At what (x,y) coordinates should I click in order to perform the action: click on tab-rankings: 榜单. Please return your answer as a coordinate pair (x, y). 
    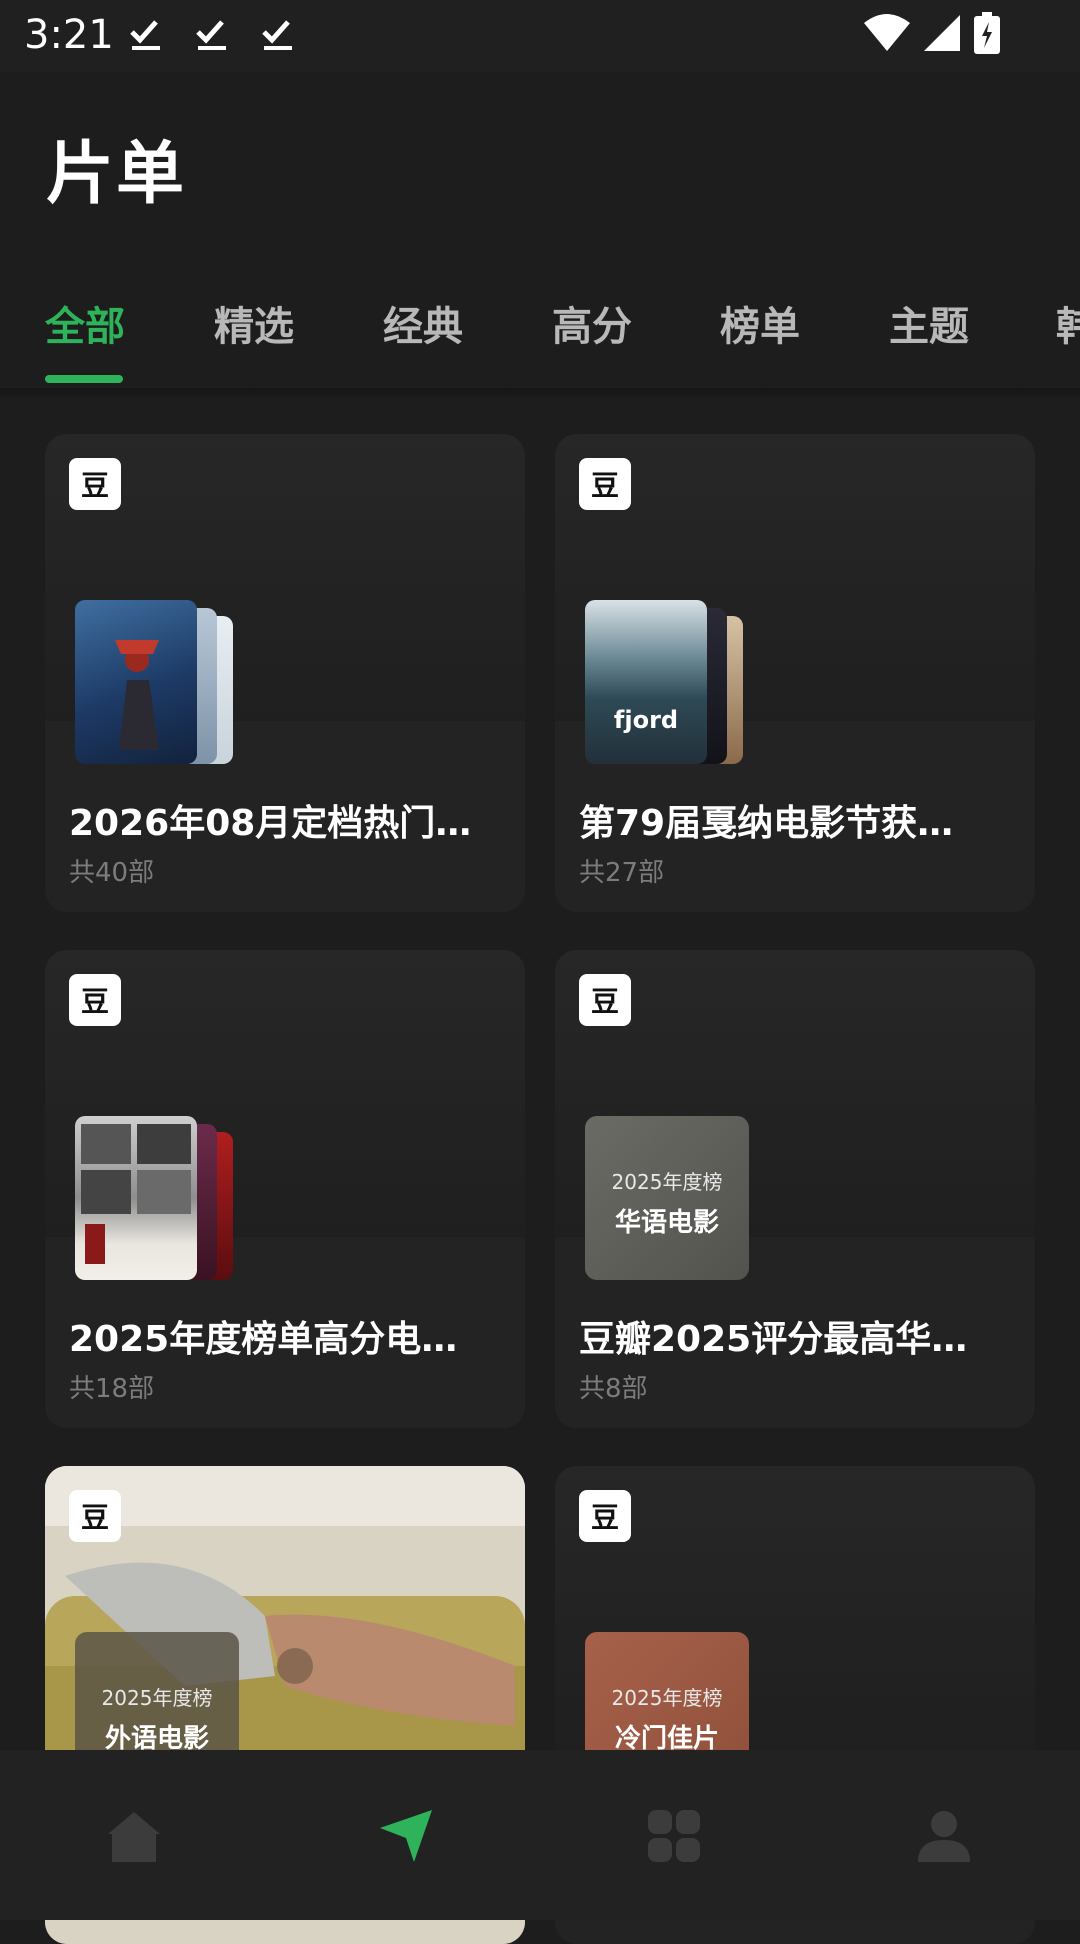
    Looking at the image, I should click on (760, 323).